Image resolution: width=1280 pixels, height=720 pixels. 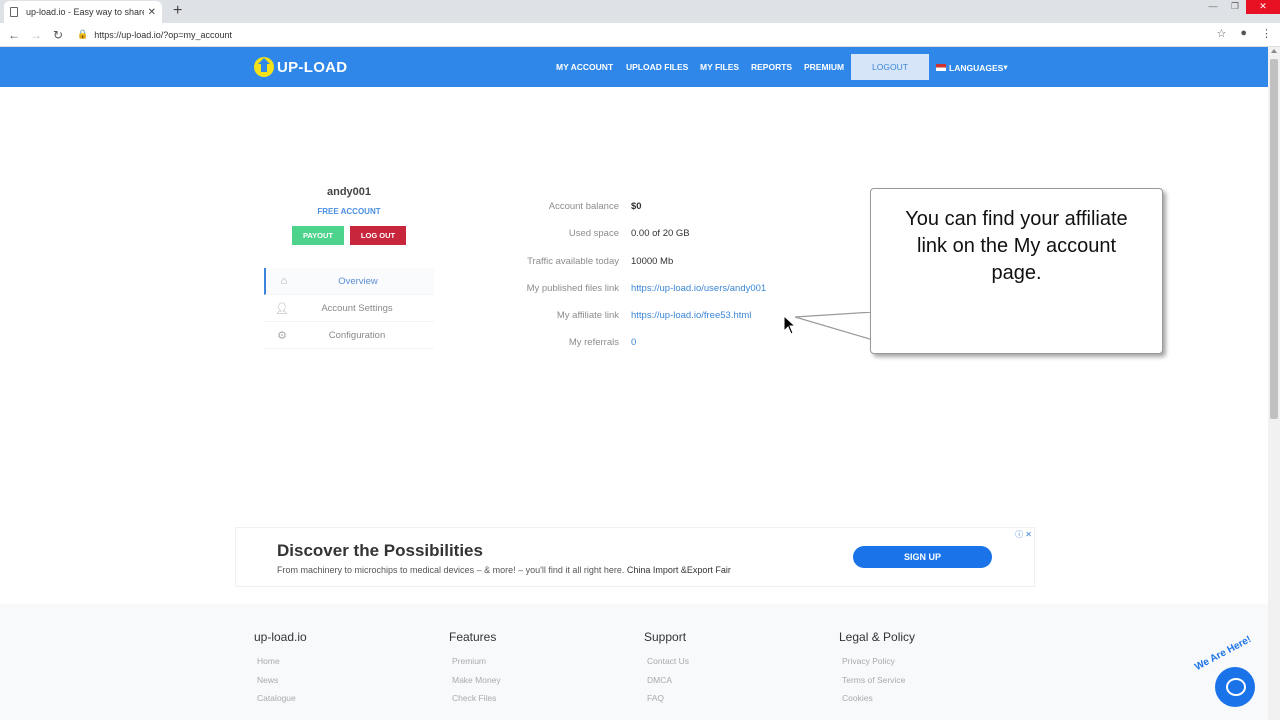 What do you see at coordinates (58, 35) in the screenshot?
I see `reload-icon: ↻` at bounding box center [58, 35].